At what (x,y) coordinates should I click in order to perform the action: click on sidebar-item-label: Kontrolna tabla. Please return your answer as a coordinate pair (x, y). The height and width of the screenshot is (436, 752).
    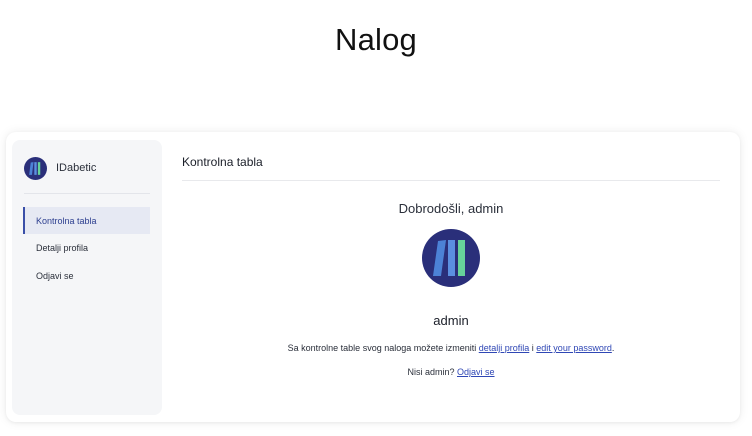
    Looking at the image, I should click on (66, 220).